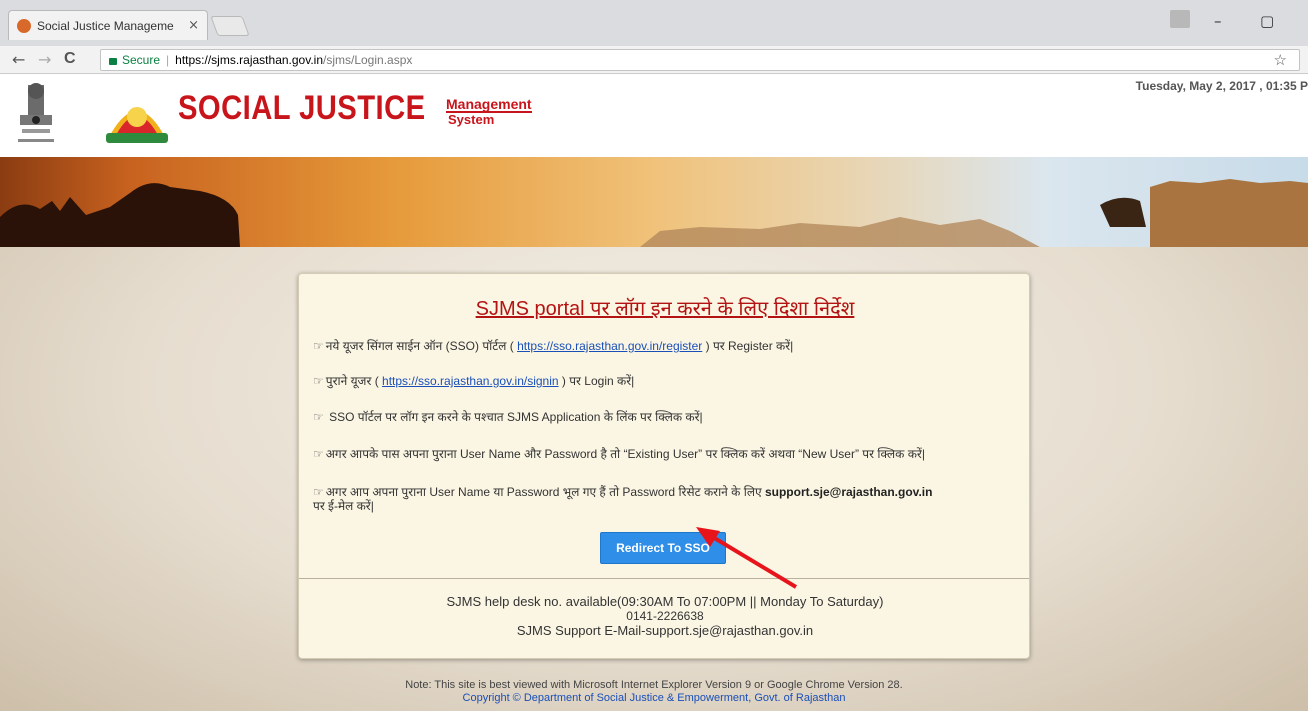  What do you see at coordinates (1267, 21) in the screenshot?
I see `restore-icon: ▢` at bounding box center [1267, 21].